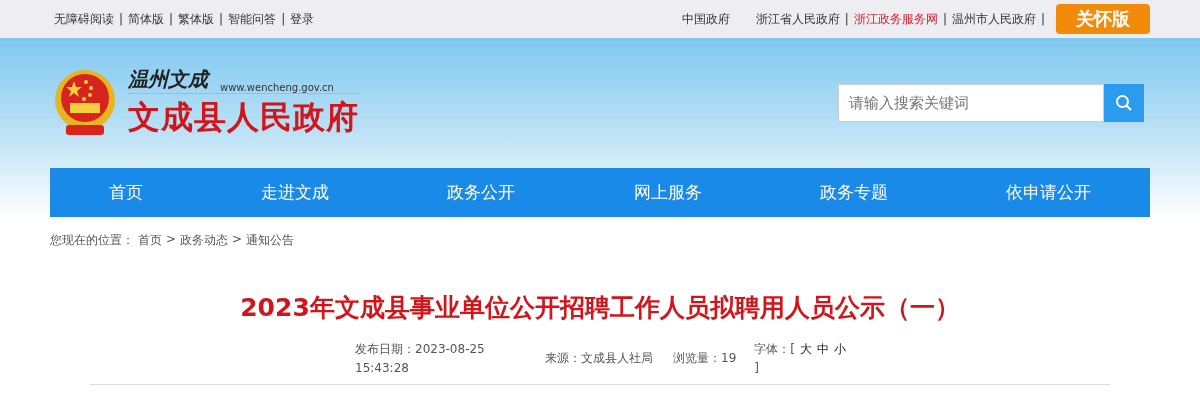 This screenshot has height=400, width=1200. I want to click on top-link: 浙江政务服务网, so click(895, 19).